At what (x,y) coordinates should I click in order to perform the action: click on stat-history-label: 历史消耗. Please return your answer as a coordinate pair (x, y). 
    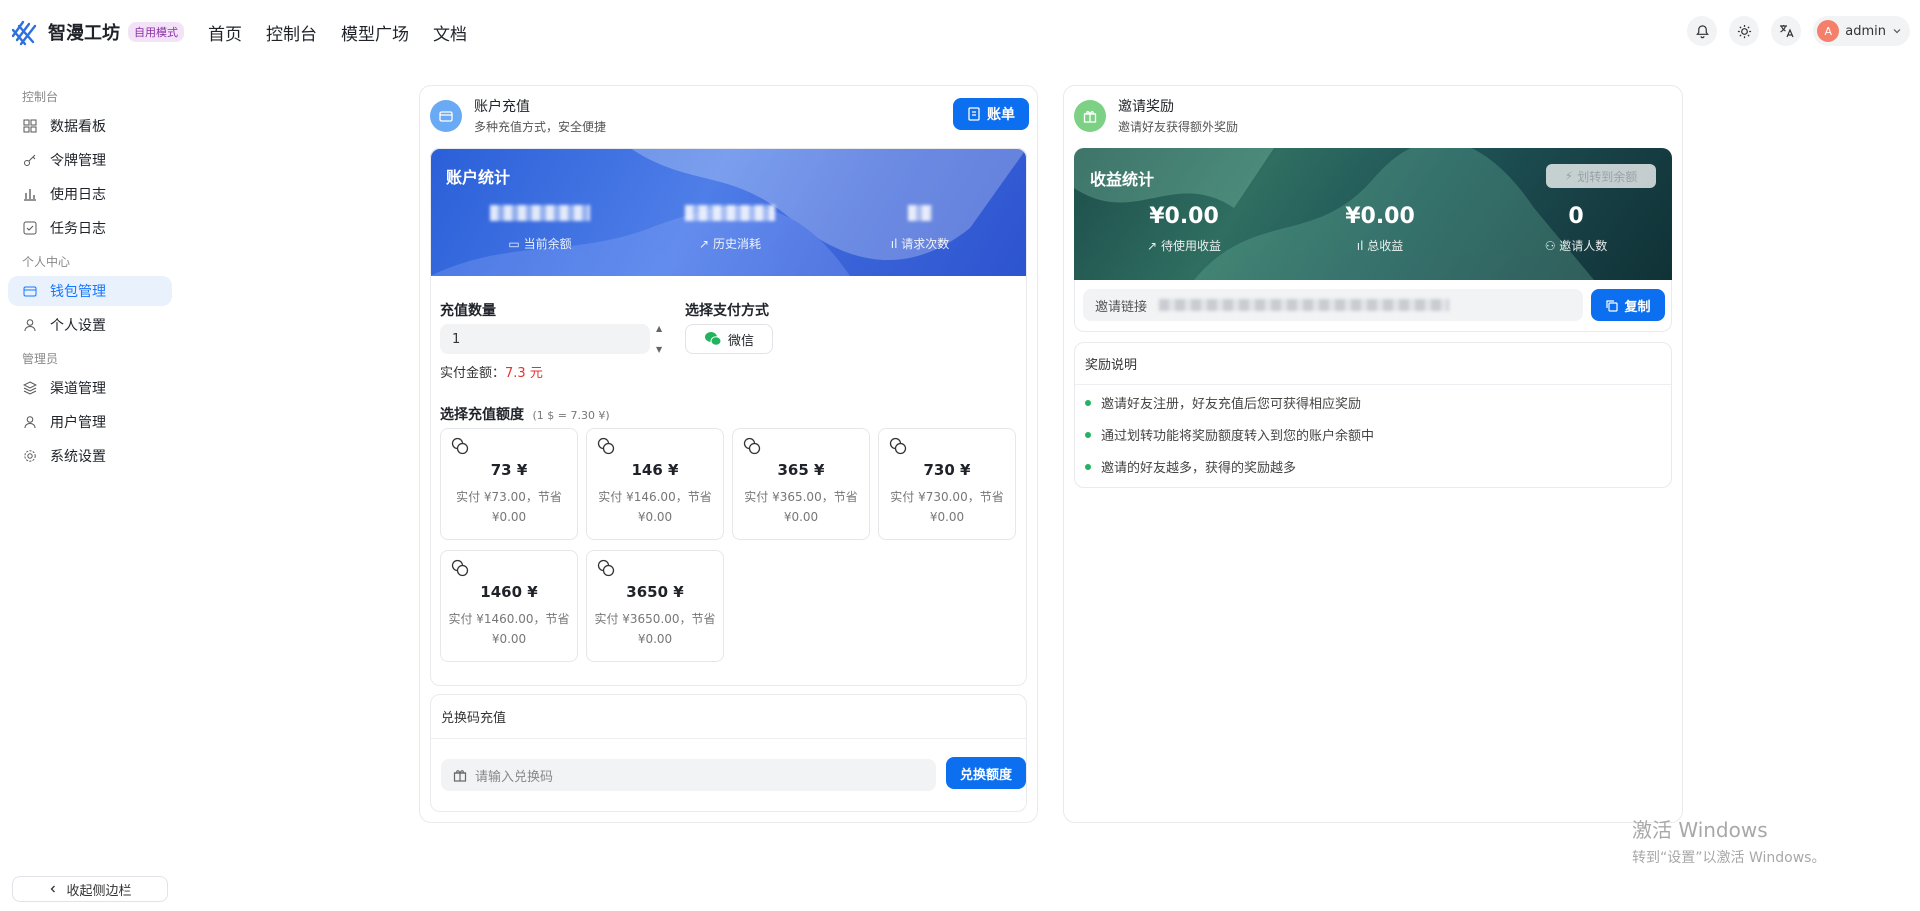
    Looking at the image, I should click on (736, 244).